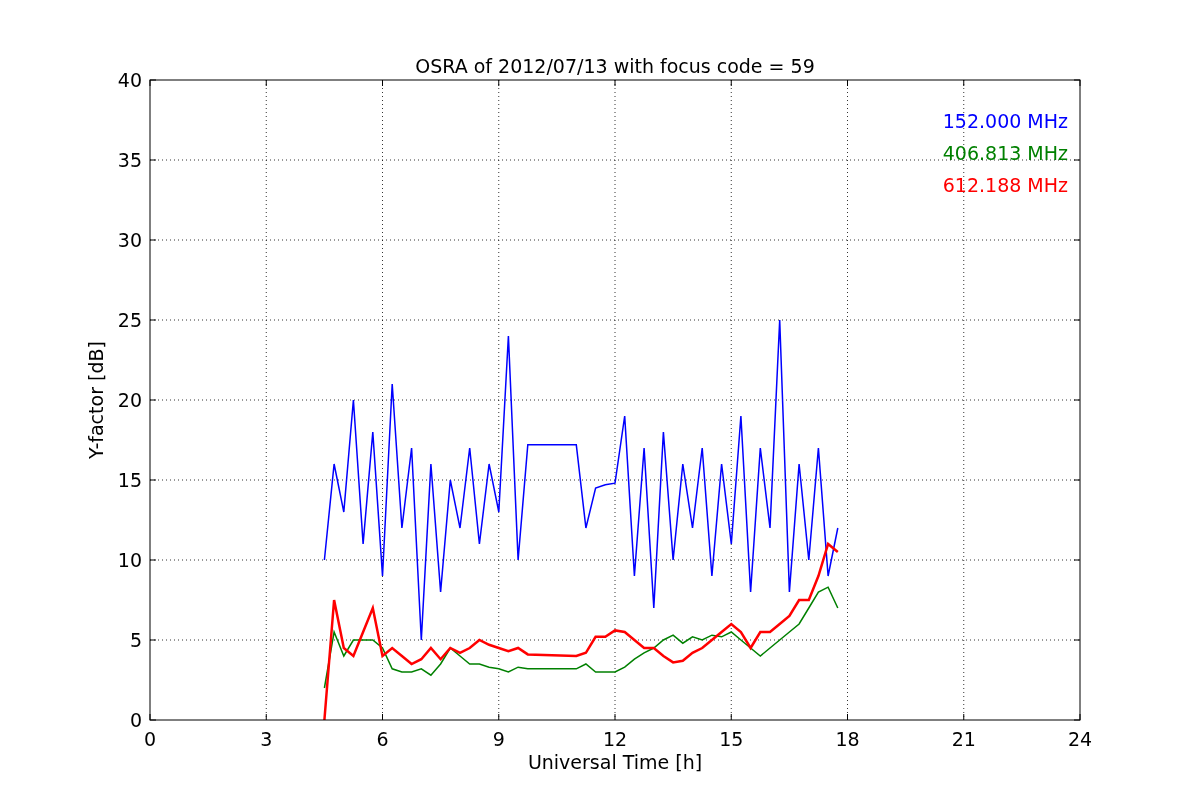  Describe the element at coordinates (135, 640) in the screenshot. I see `y-tick-label: 5` at that location.